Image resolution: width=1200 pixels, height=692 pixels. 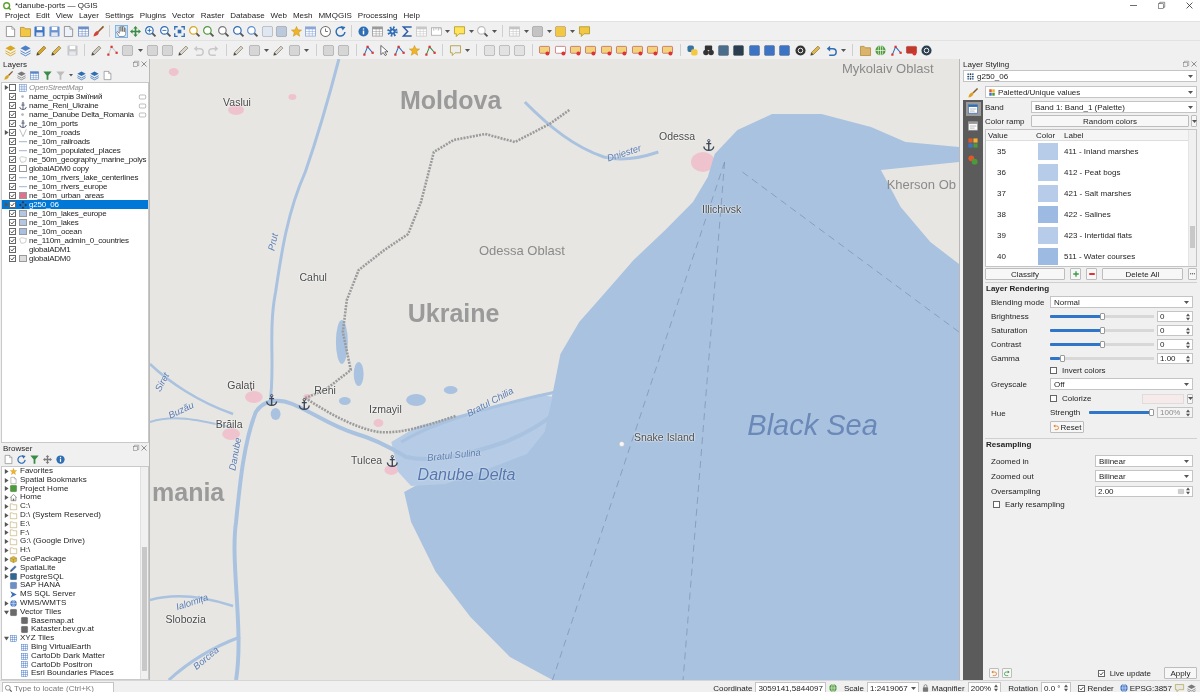 I want to click on refresh-icon, so click(x=21, y=459).